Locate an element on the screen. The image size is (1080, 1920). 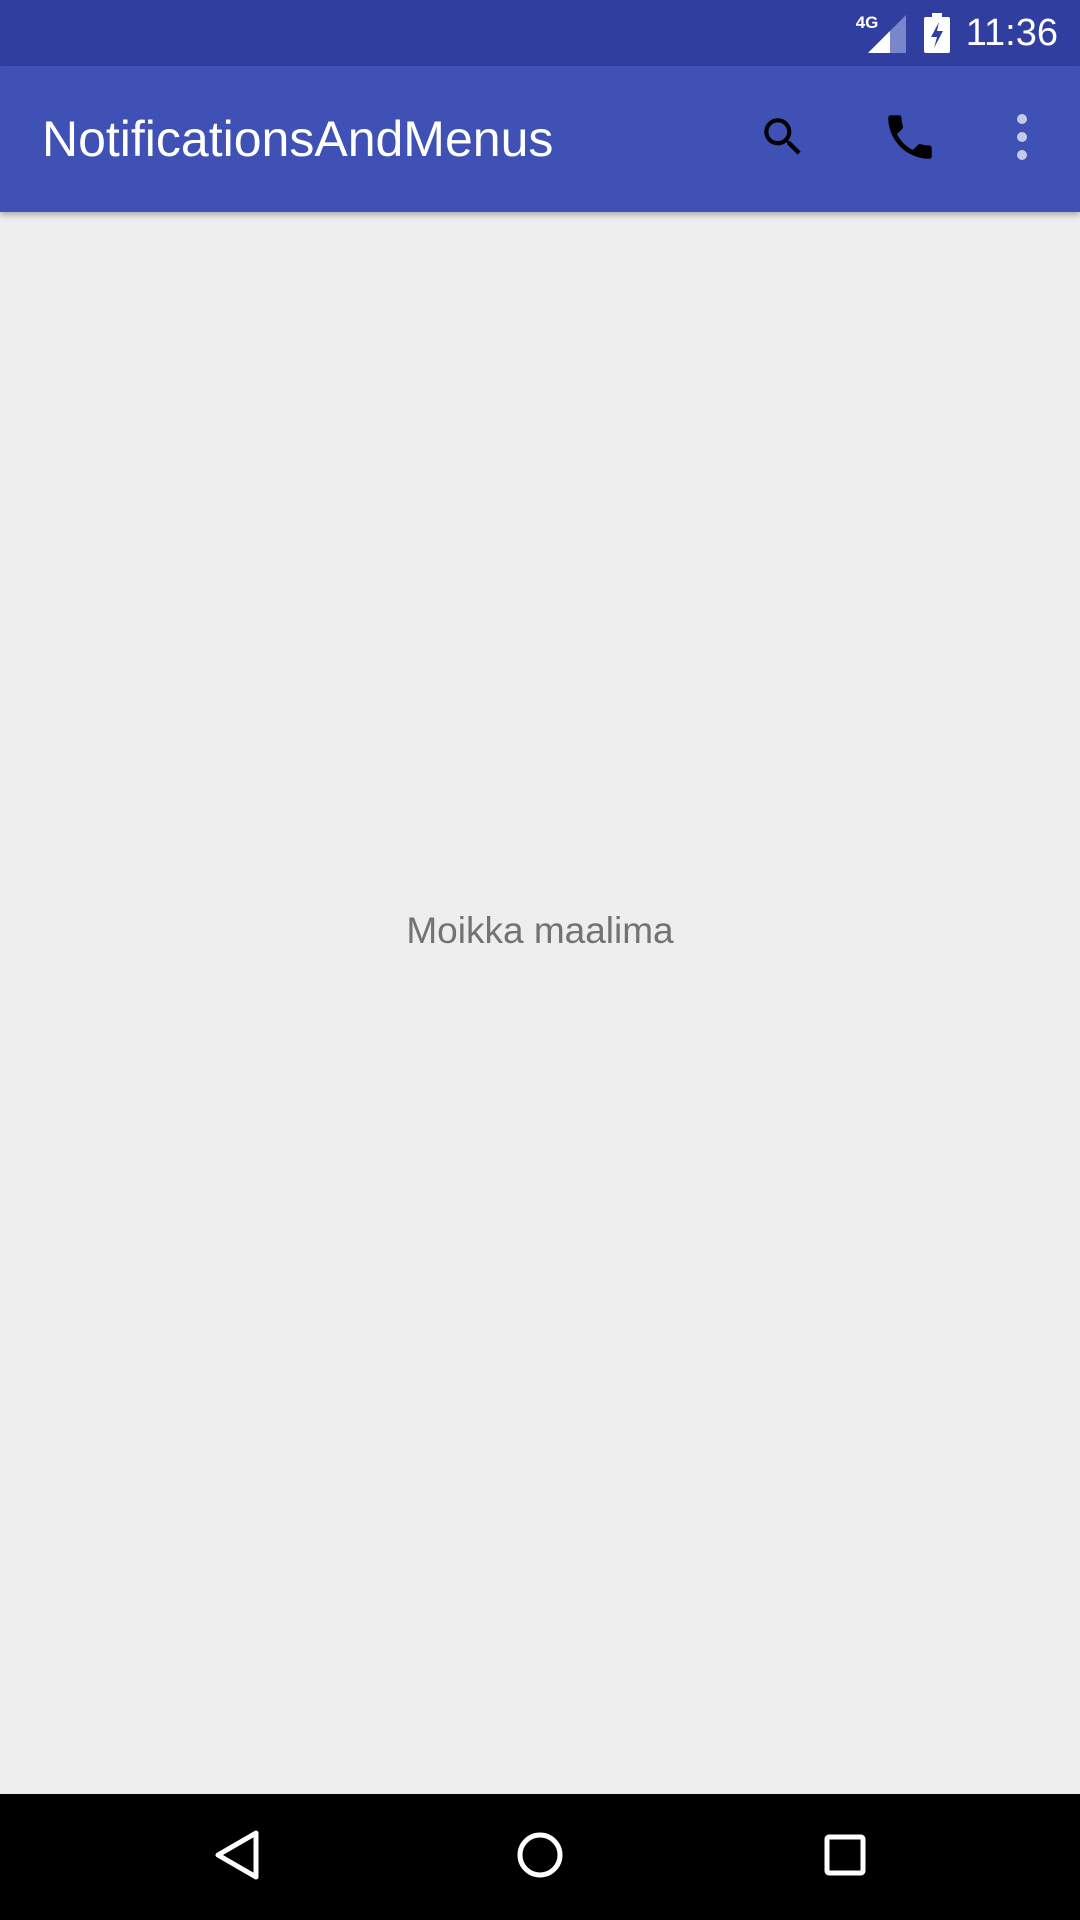
phone-icon is located at coordinates (910, 139).